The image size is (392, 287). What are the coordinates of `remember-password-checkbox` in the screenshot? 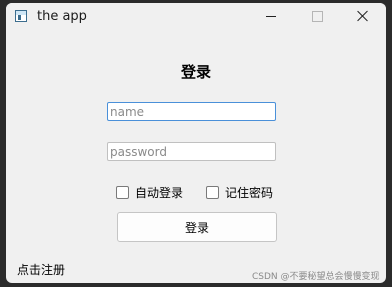 It's located at (212, 192).